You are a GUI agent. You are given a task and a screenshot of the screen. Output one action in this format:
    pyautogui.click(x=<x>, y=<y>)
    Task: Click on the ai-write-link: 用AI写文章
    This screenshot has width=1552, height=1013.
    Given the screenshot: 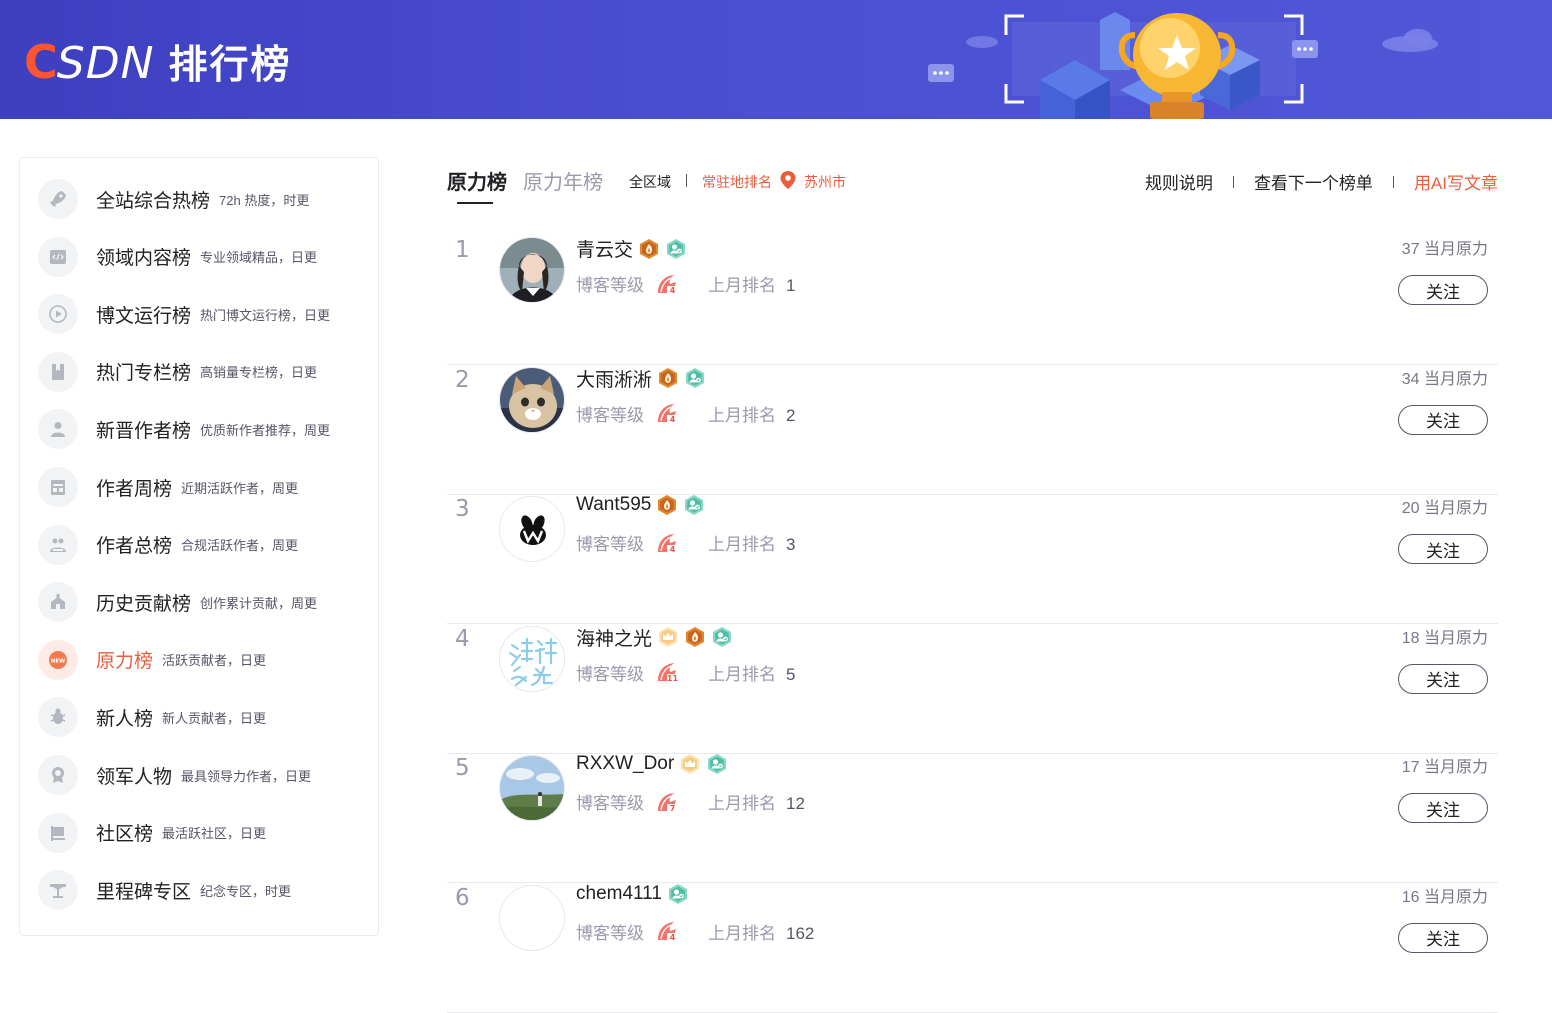 What is the action you would take?
    pyautogui.click(x=1456, y=181)
    